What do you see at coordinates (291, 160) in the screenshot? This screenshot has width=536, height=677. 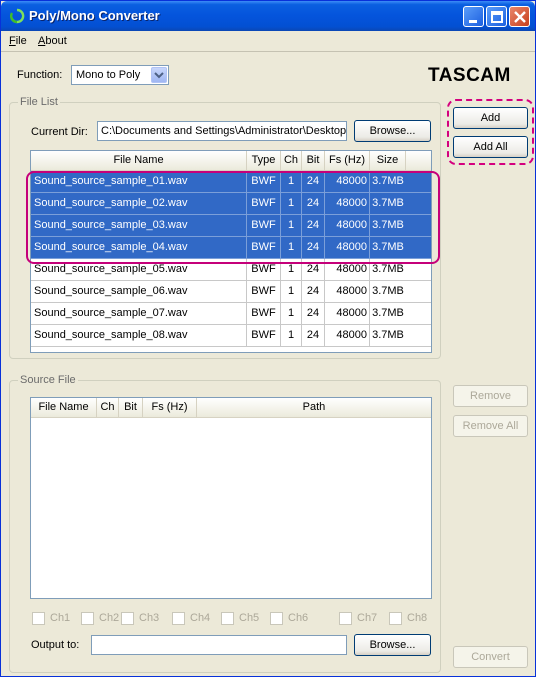 I see `col-ch: Ch` at bounding box center [291, 160].